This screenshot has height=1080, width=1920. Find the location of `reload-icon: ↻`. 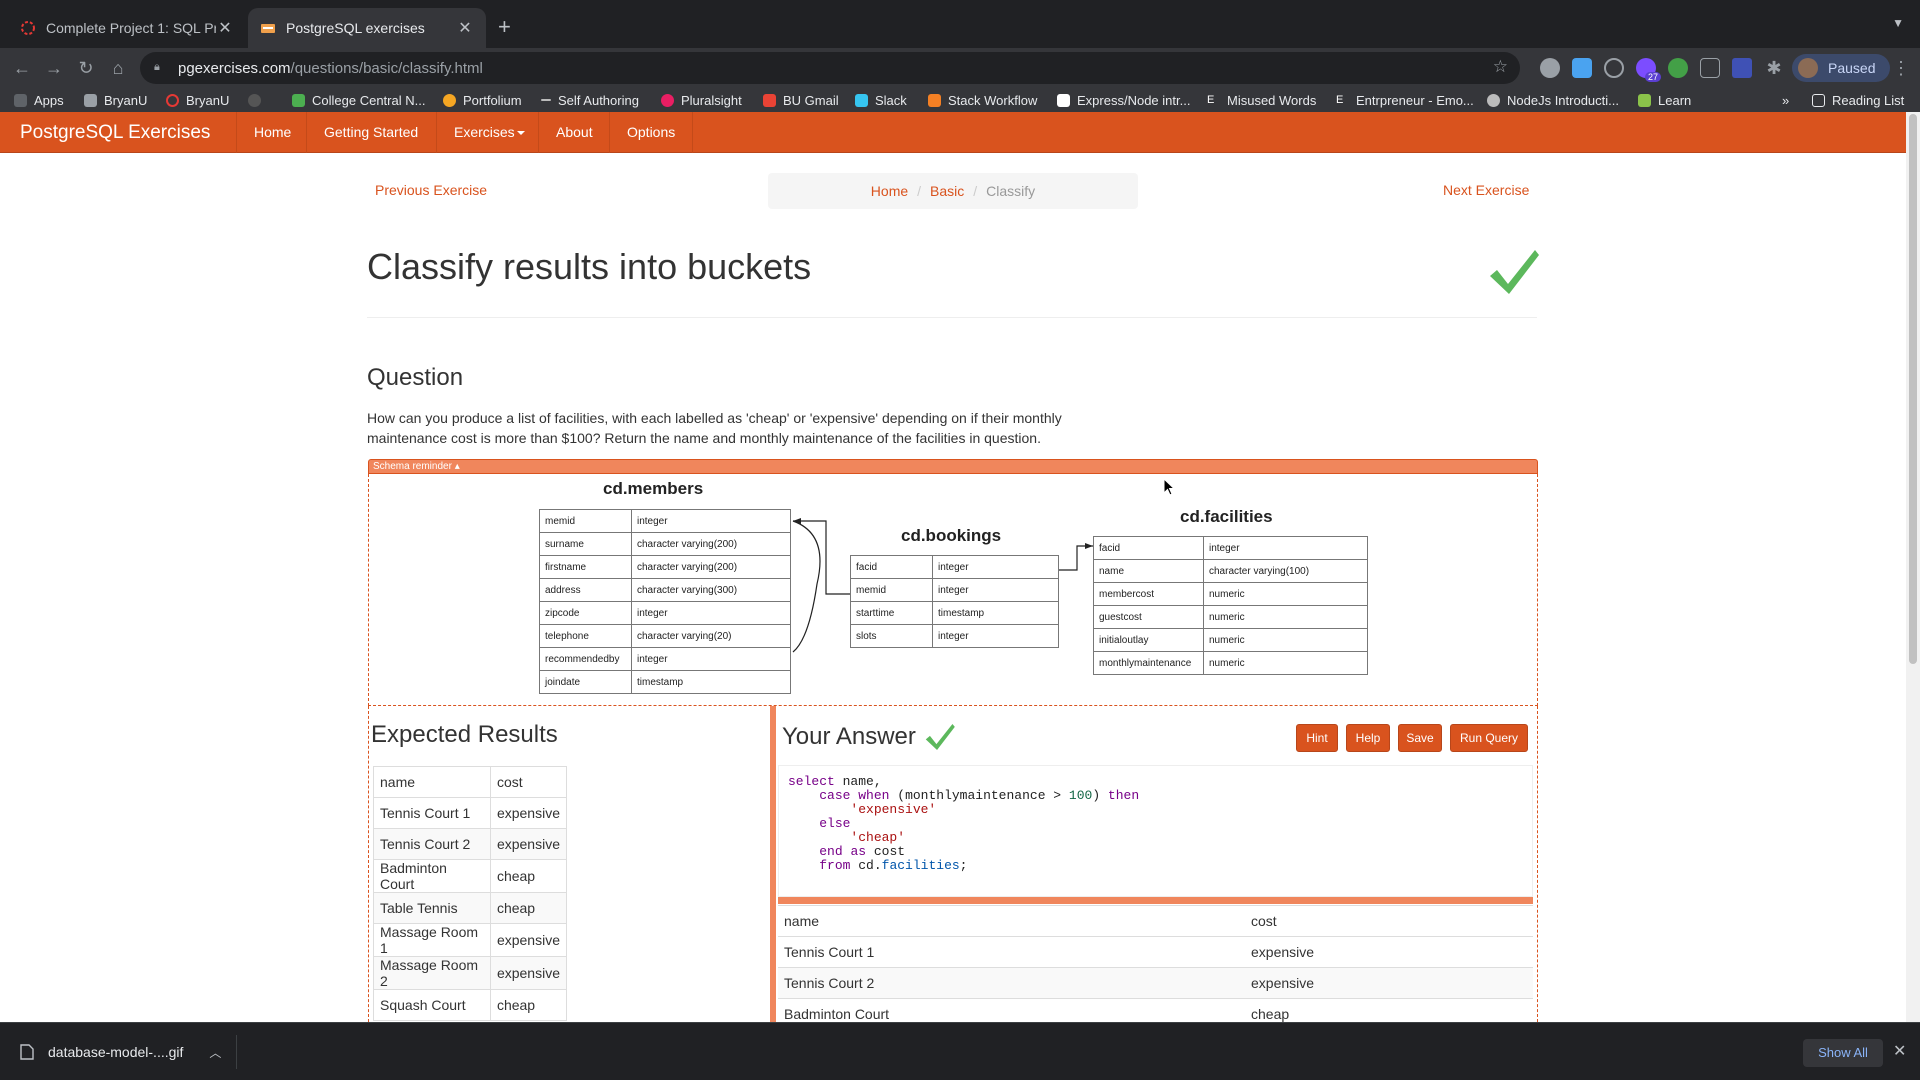

reload-icon: ↻ is located at coordinates (86, 68).